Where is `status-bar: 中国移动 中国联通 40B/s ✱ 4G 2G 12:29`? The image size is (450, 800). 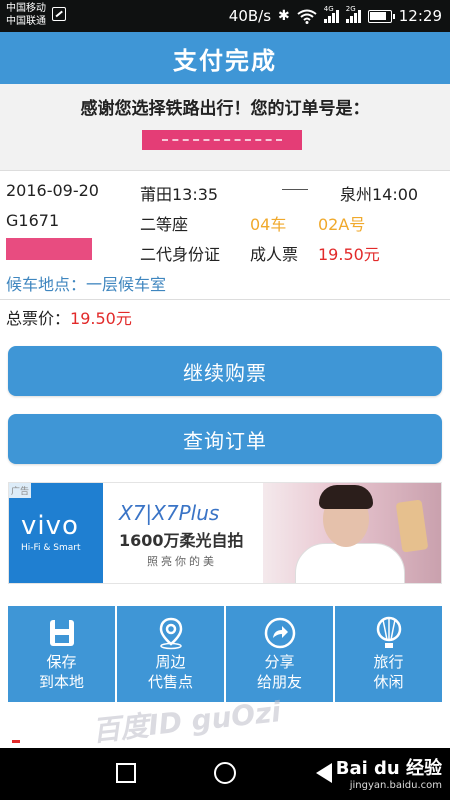
status-bar: 中国移动 中国联通 40B/s ✱ 4G 2G 12:29 is located at coordinates (225, 16).